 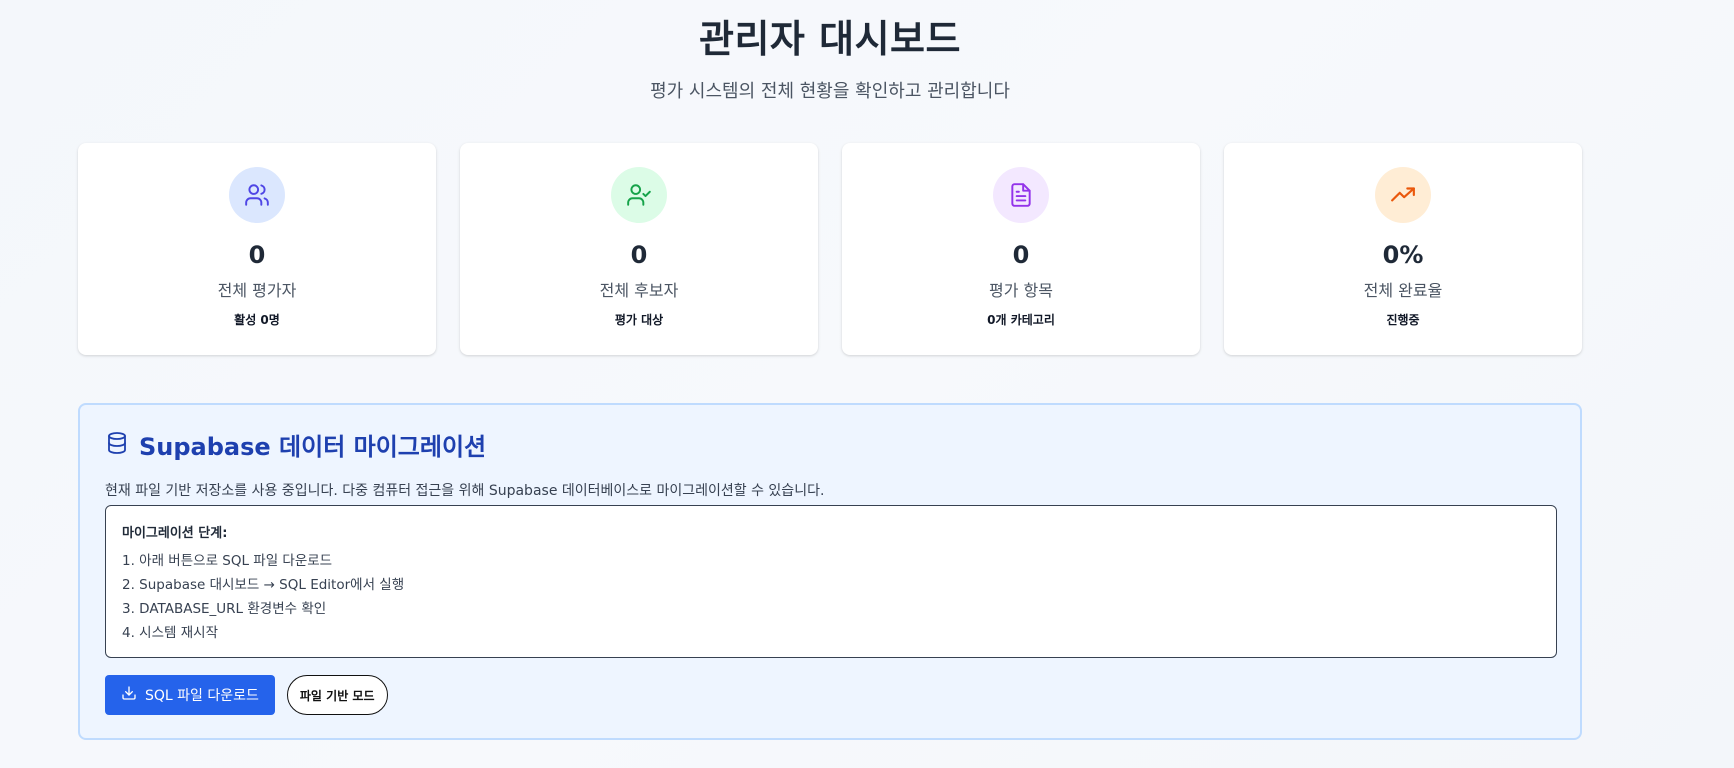 I want to click on document-icon, so click(x=1021, y=195).